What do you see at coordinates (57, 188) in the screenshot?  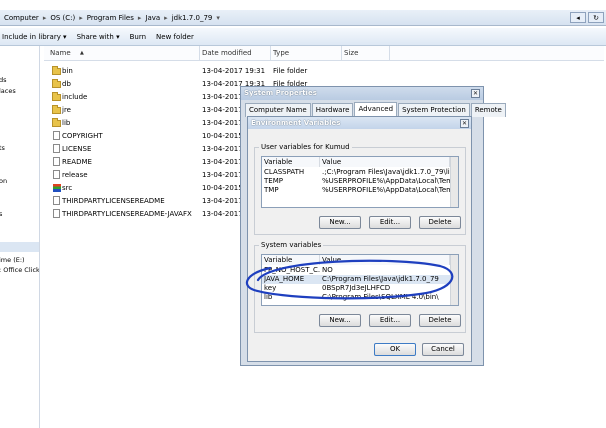 I see `archive-icon` at bounding box center [57, 188].